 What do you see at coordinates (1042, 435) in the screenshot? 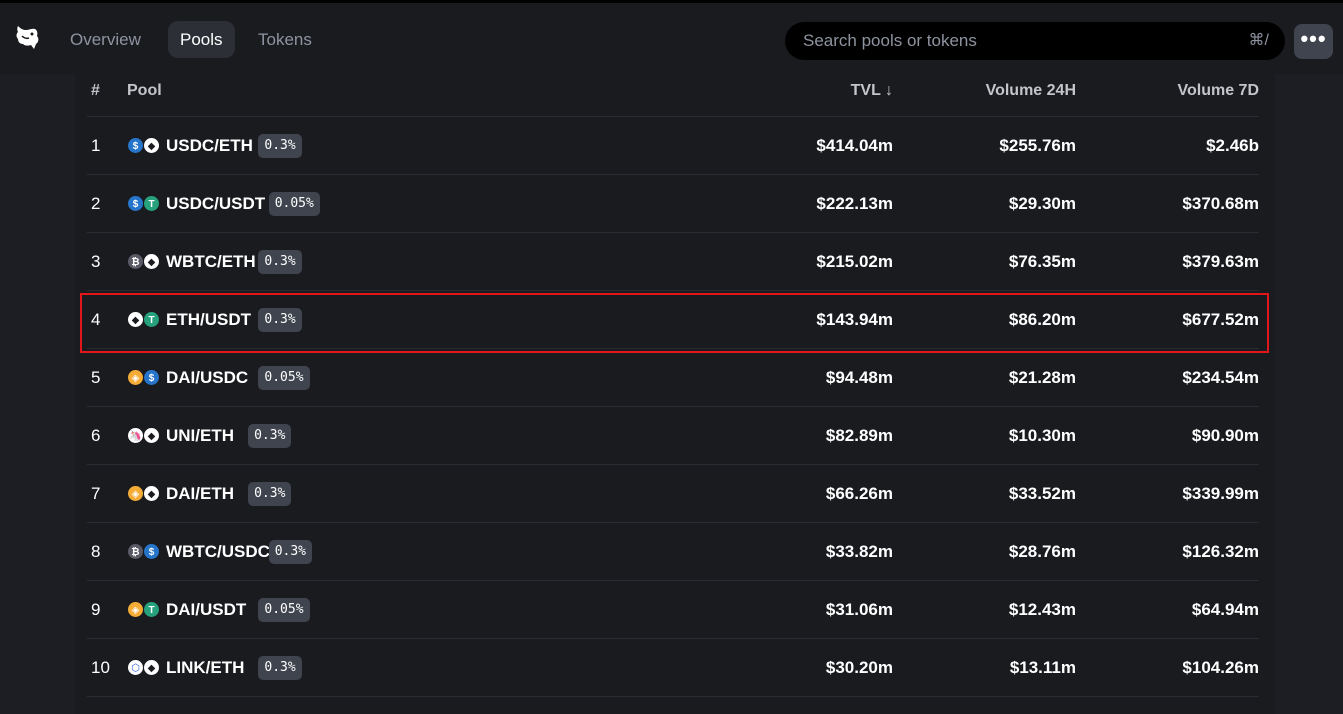
I see `volume-24h-value: $10.30m` at bounding box center [1042, 435].